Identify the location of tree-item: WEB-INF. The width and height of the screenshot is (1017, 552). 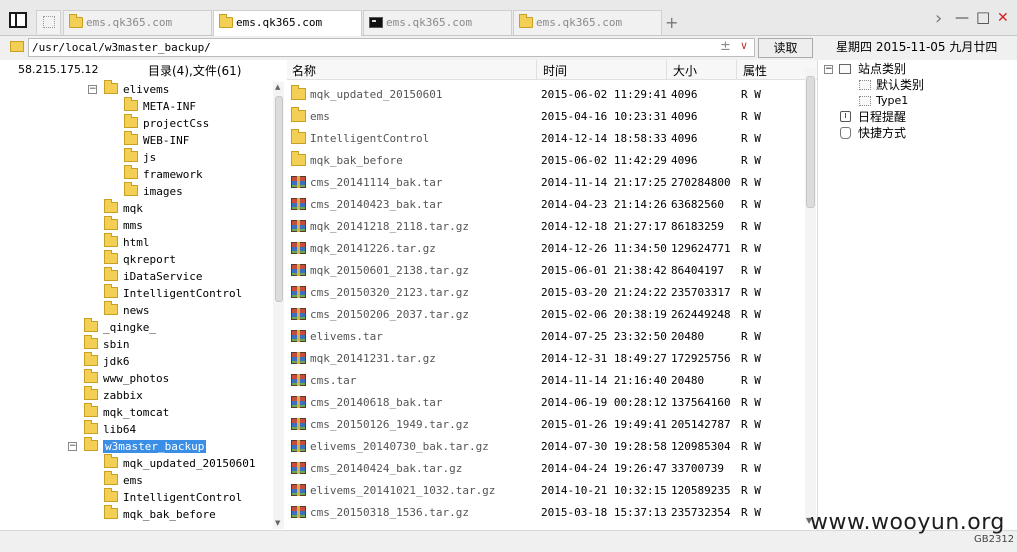
(157, 140).